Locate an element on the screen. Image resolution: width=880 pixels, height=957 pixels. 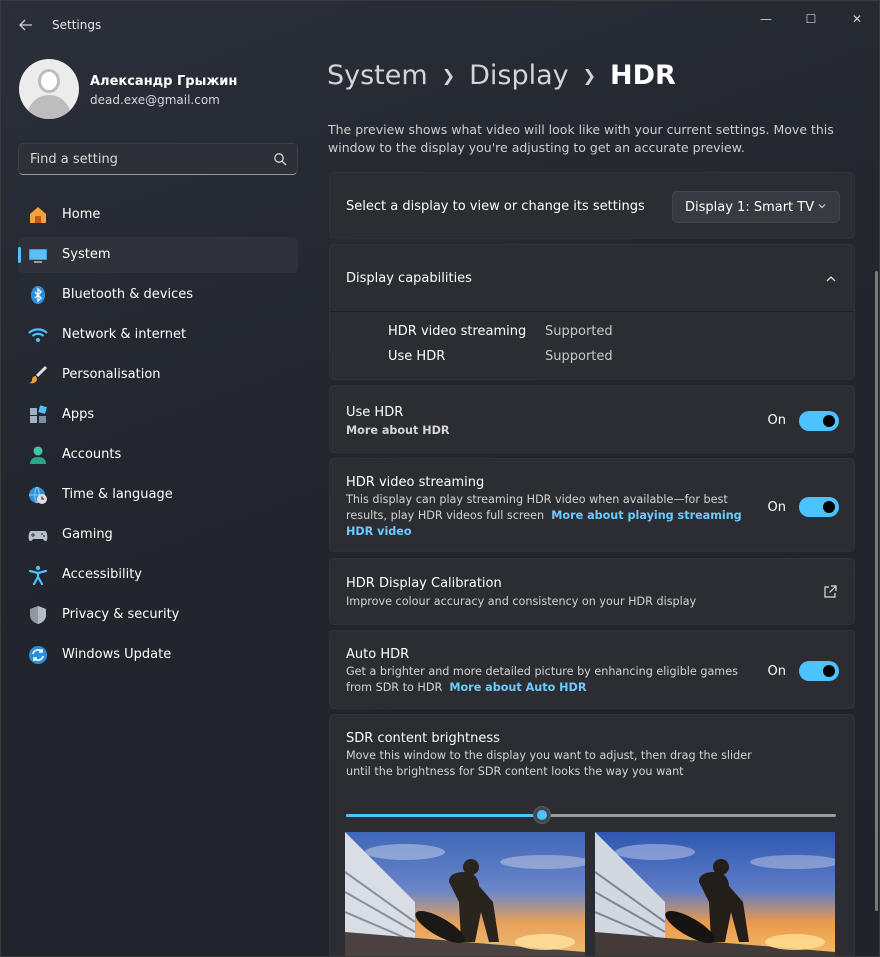
globe-clock-icon is located at coordinates (38, 495).